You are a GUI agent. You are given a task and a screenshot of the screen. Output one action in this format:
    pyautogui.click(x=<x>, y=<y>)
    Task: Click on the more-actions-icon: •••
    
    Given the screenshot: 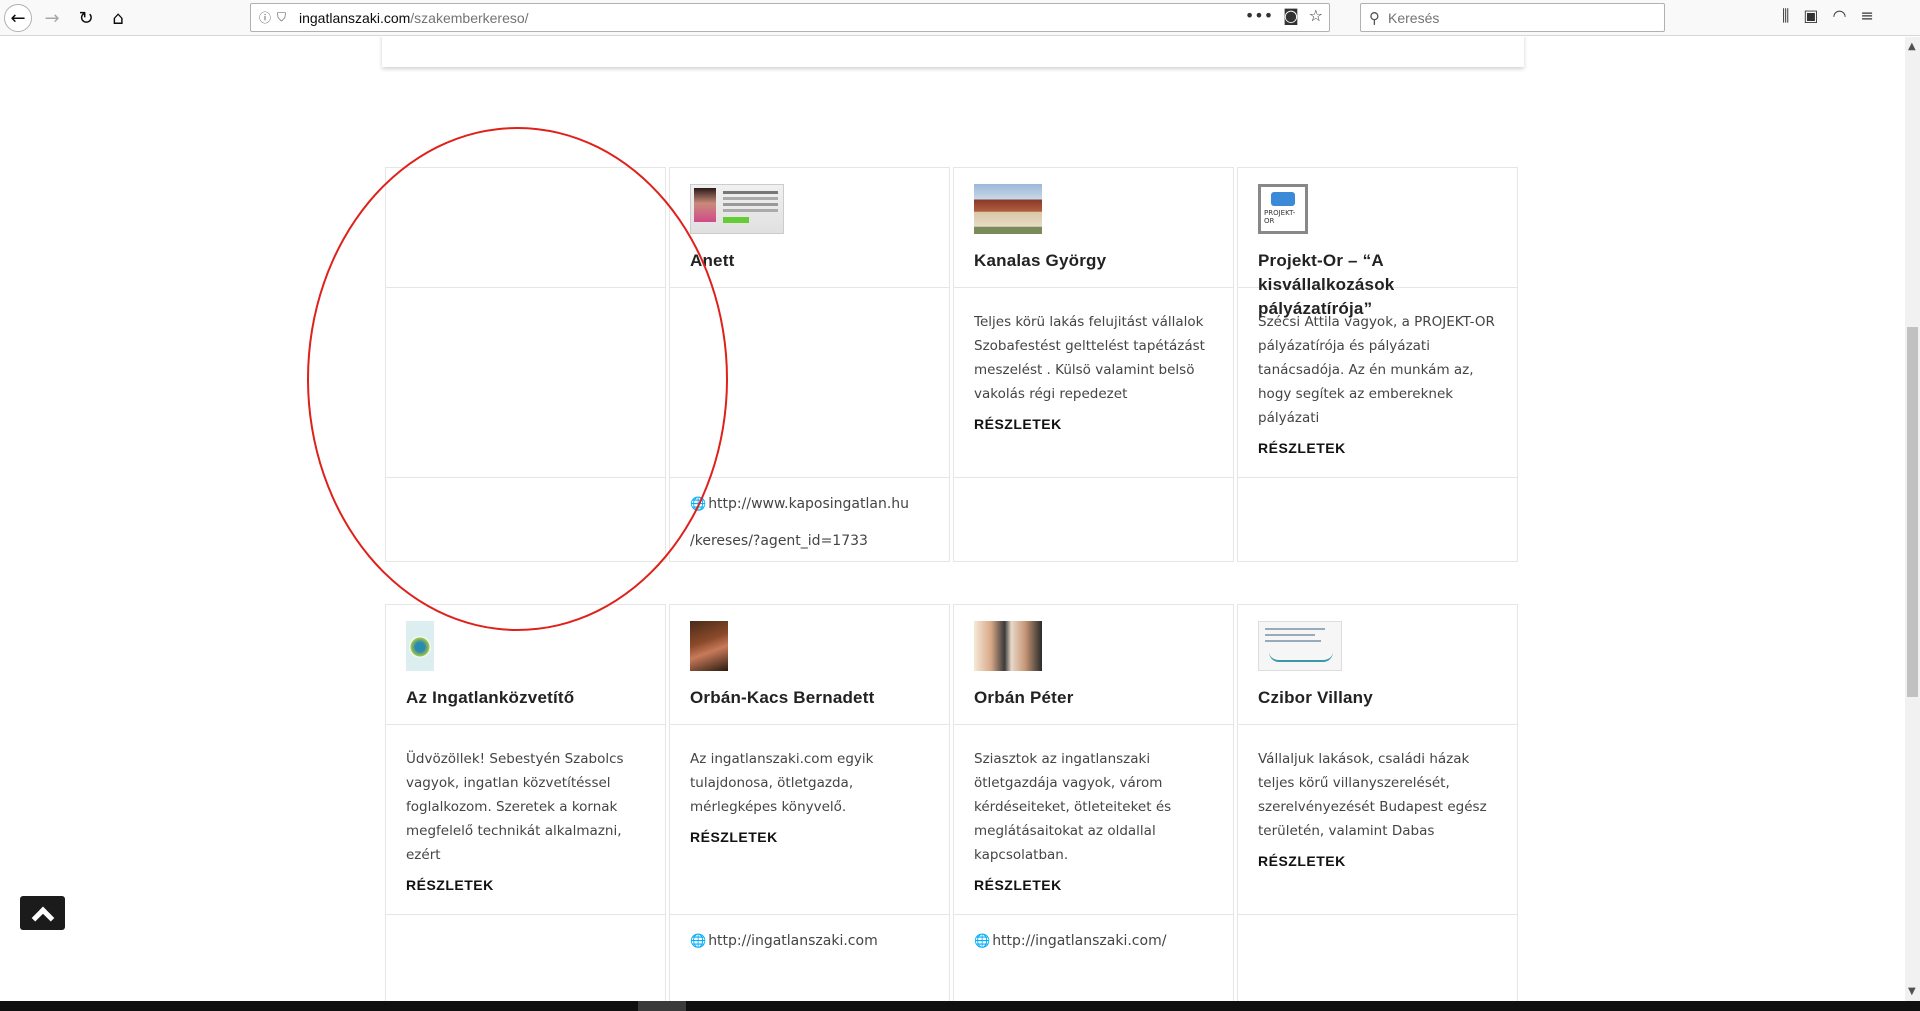 What is the action you would take?
    pyautogui.click(x=1259, y=15)
    